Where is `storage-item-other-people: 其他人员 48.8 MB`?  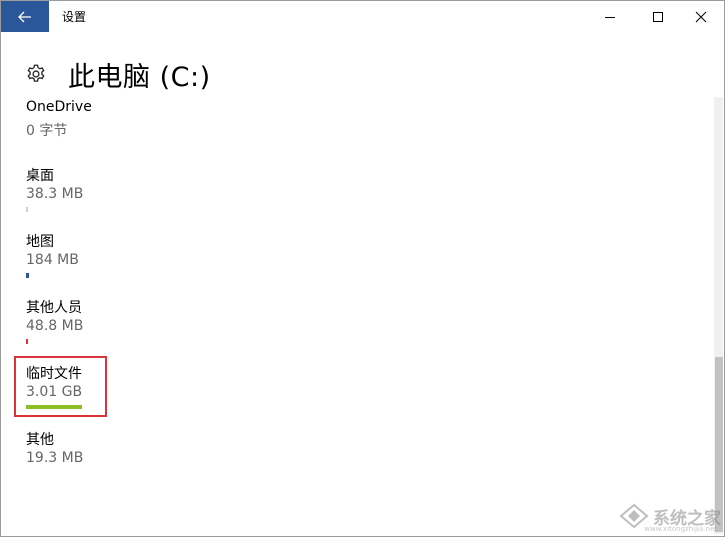
storage-item-other-people: 其他人员 48.8 MB is located at coordinates (176, 322).